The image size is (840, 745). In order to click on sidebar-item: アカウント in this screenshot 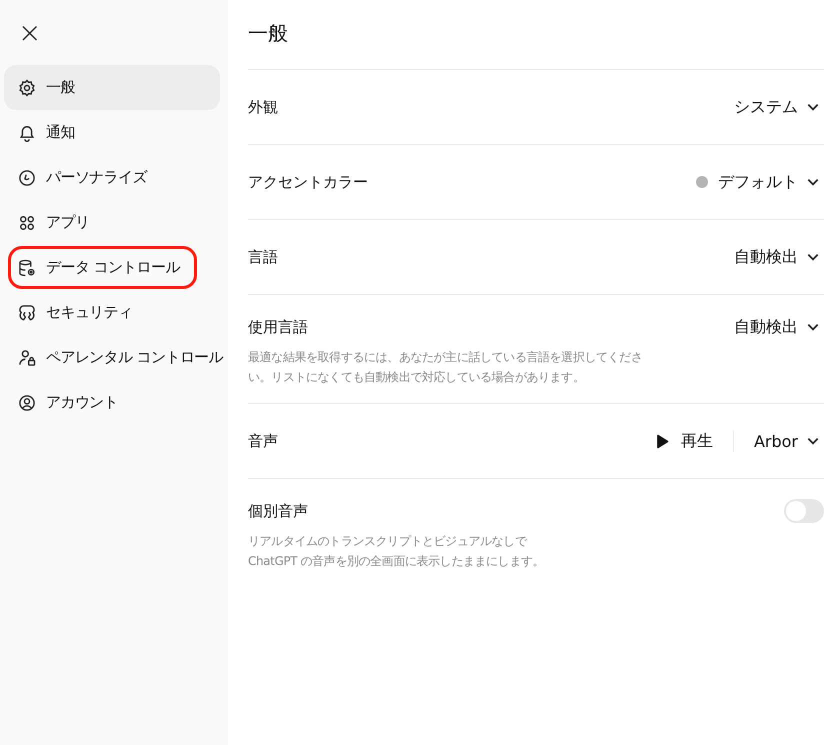, I will do `click(112, 402)`.